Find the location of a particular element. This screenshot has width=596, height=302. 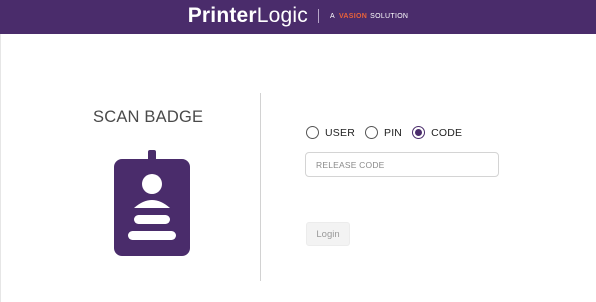

printerlogic-logo: Printer Logic A VASION SOLUTION is located at coordinates (298, 16).